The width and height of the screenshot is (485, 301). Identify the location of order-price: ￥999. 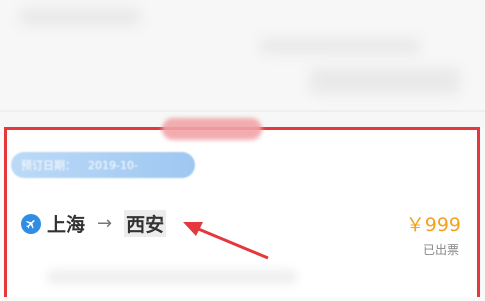
(433, 225).